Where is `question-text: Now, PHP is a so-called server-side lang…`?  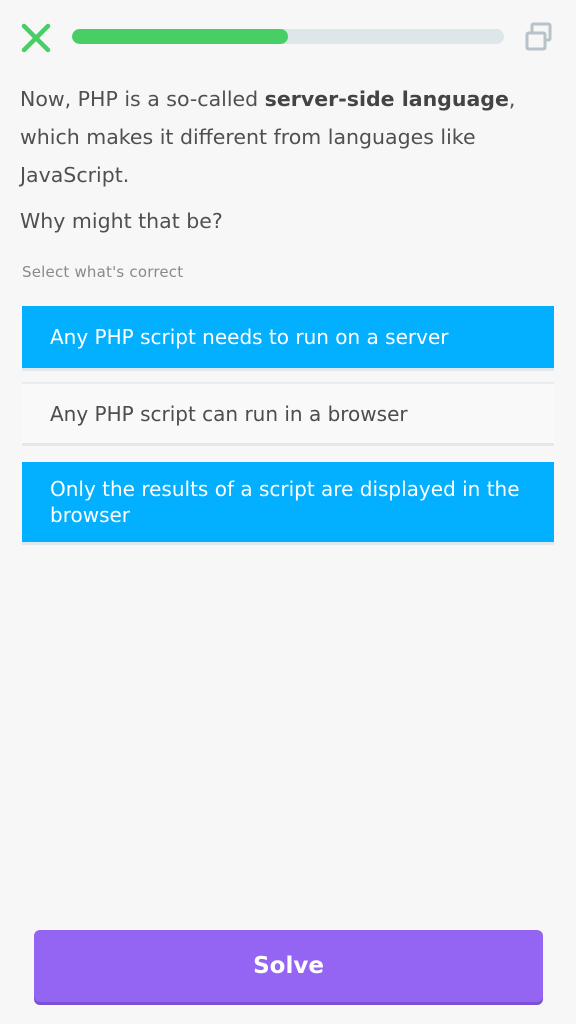
question-text: Now, PHP is a so-called server-side lang… is located at coordinates (280, 160).